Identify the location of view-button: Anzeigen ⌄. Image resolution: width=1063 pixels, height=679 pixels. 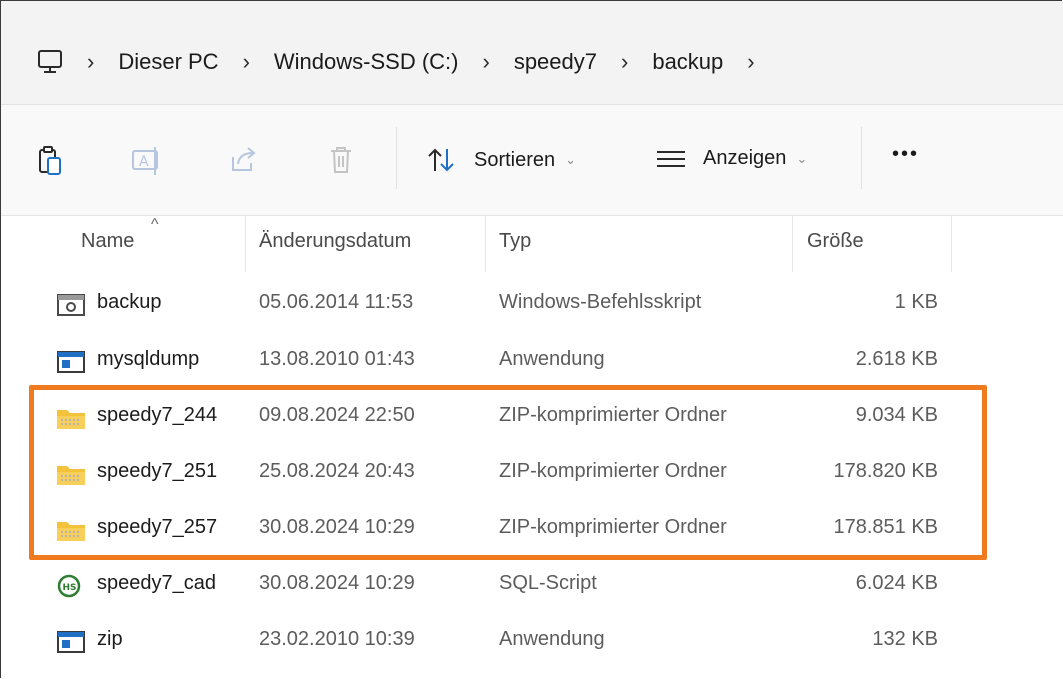
(731, 158).